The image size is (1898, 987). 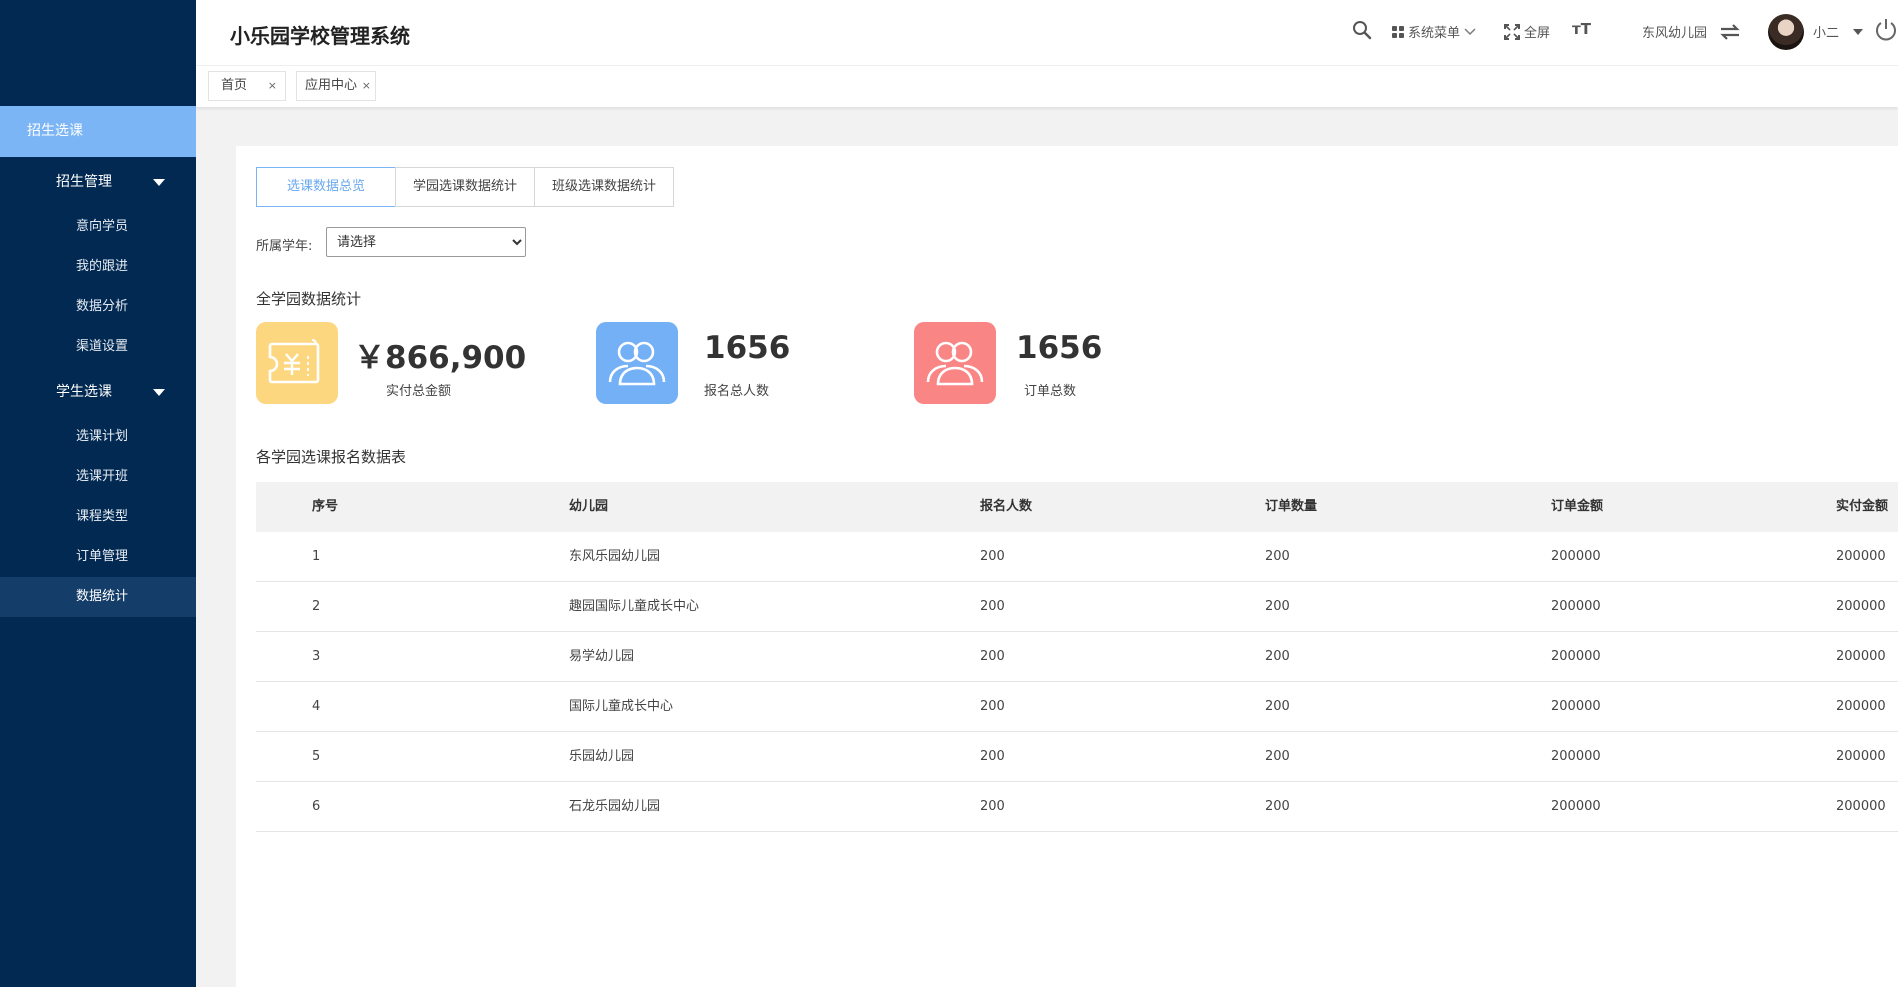 I want to click on chevron-down-icon, so click(x=1470, y=31).